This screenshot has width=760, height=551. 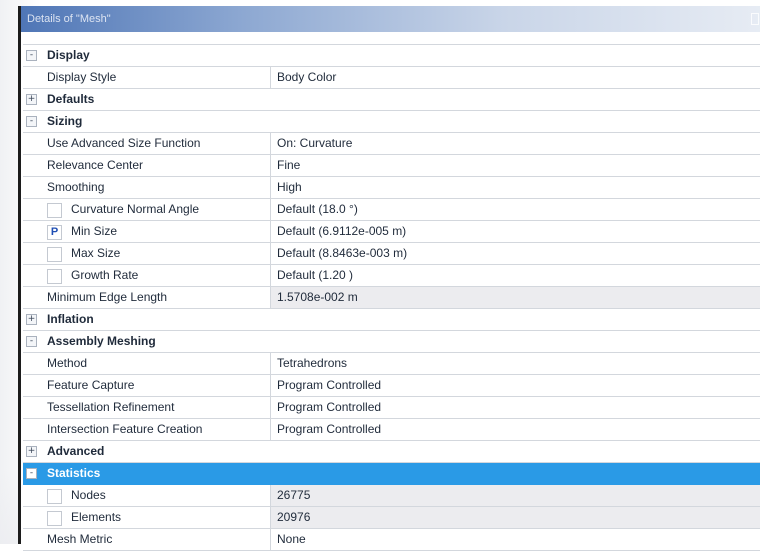 What do you see at coordinates (69, 19) in the screenshot?
I see `details-title: Details of "Mesh"` at bounding box center [69, 19].